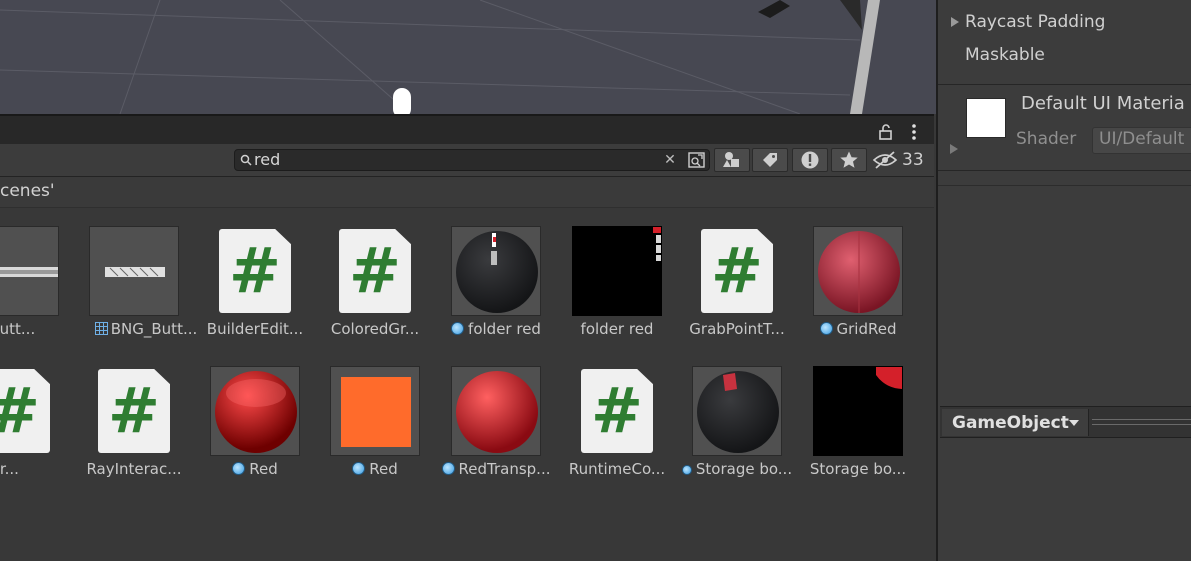  Describe the element at coordinates (886, 132) in the screenshot. I see `lock-icon` at that location.